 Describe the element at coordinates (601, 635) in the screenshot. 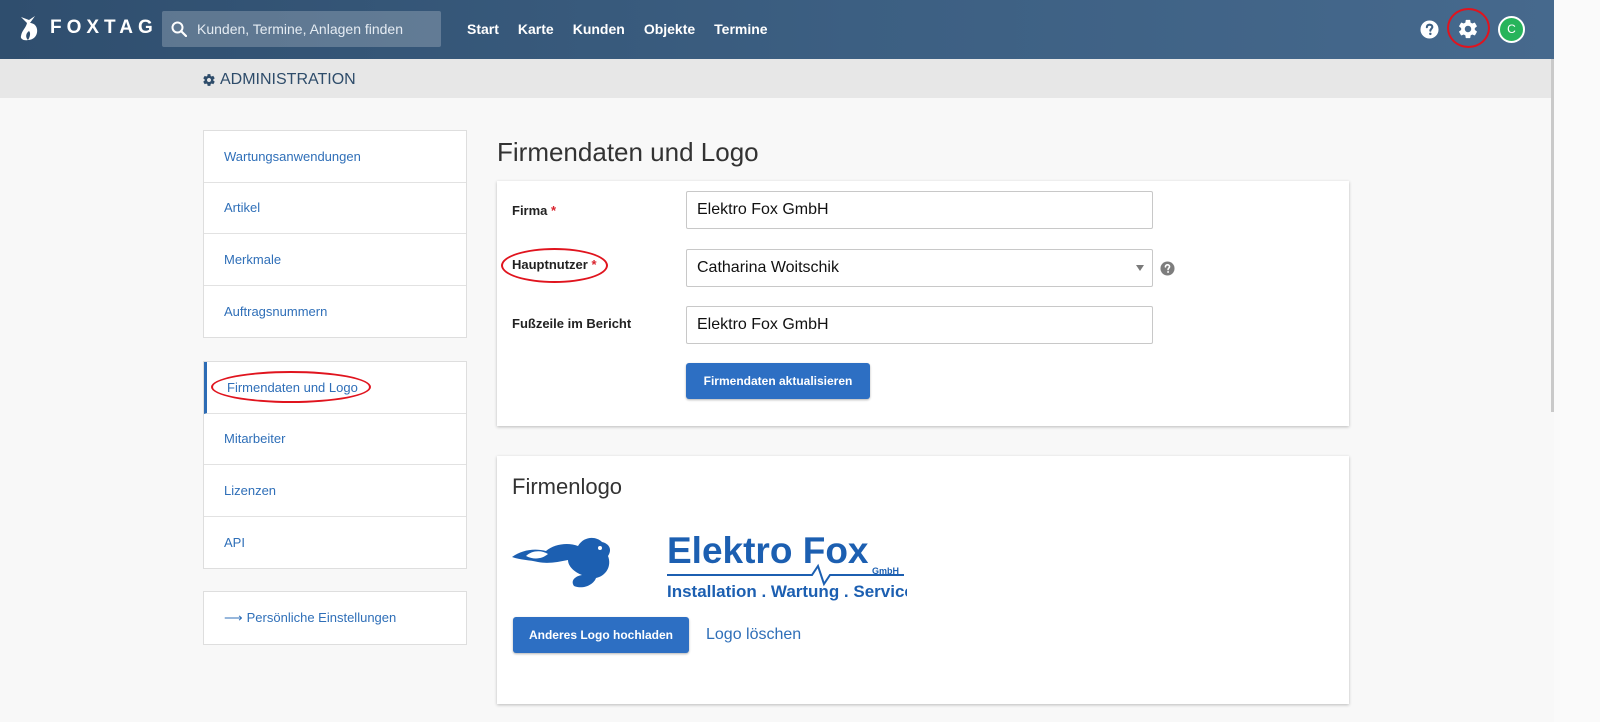

I see `upload-logo-button: Anderes Logo hochladen` at that location.